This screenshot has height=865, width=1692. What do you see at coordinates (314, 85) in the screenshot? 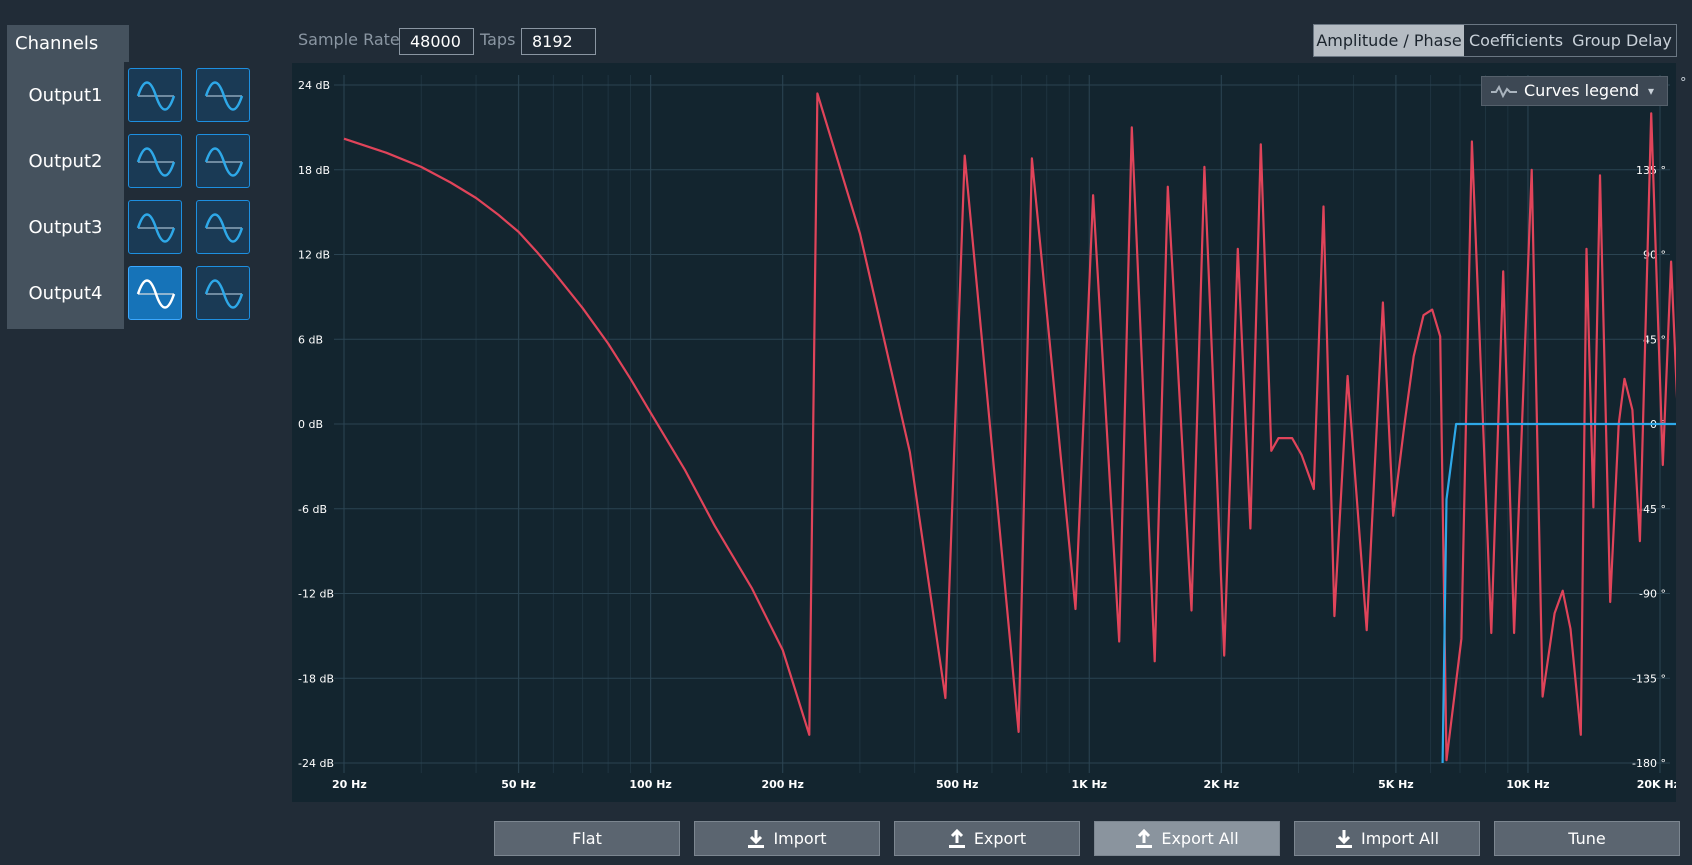
I see `y-left-tick-label: 24 dB` at bounding box center [314, 85].